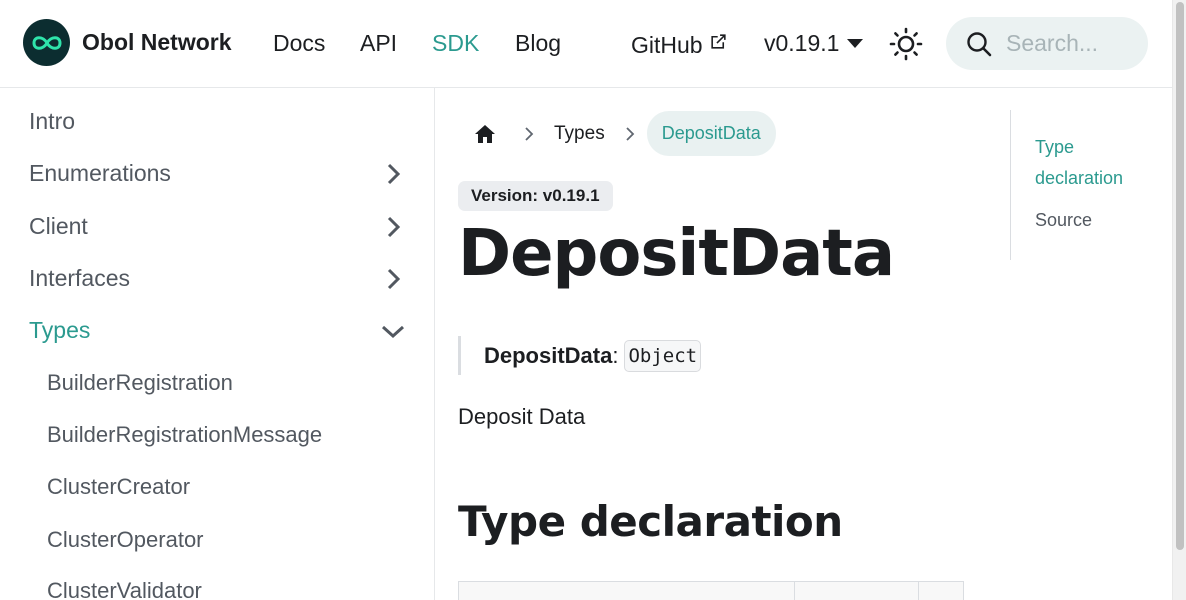 The height and width of the screenshot is (600, 1186). What do you see at coordinates (522, 416) in the screenshot?
I see `type-description: Deposit Data` at bounding box center [522, 416].